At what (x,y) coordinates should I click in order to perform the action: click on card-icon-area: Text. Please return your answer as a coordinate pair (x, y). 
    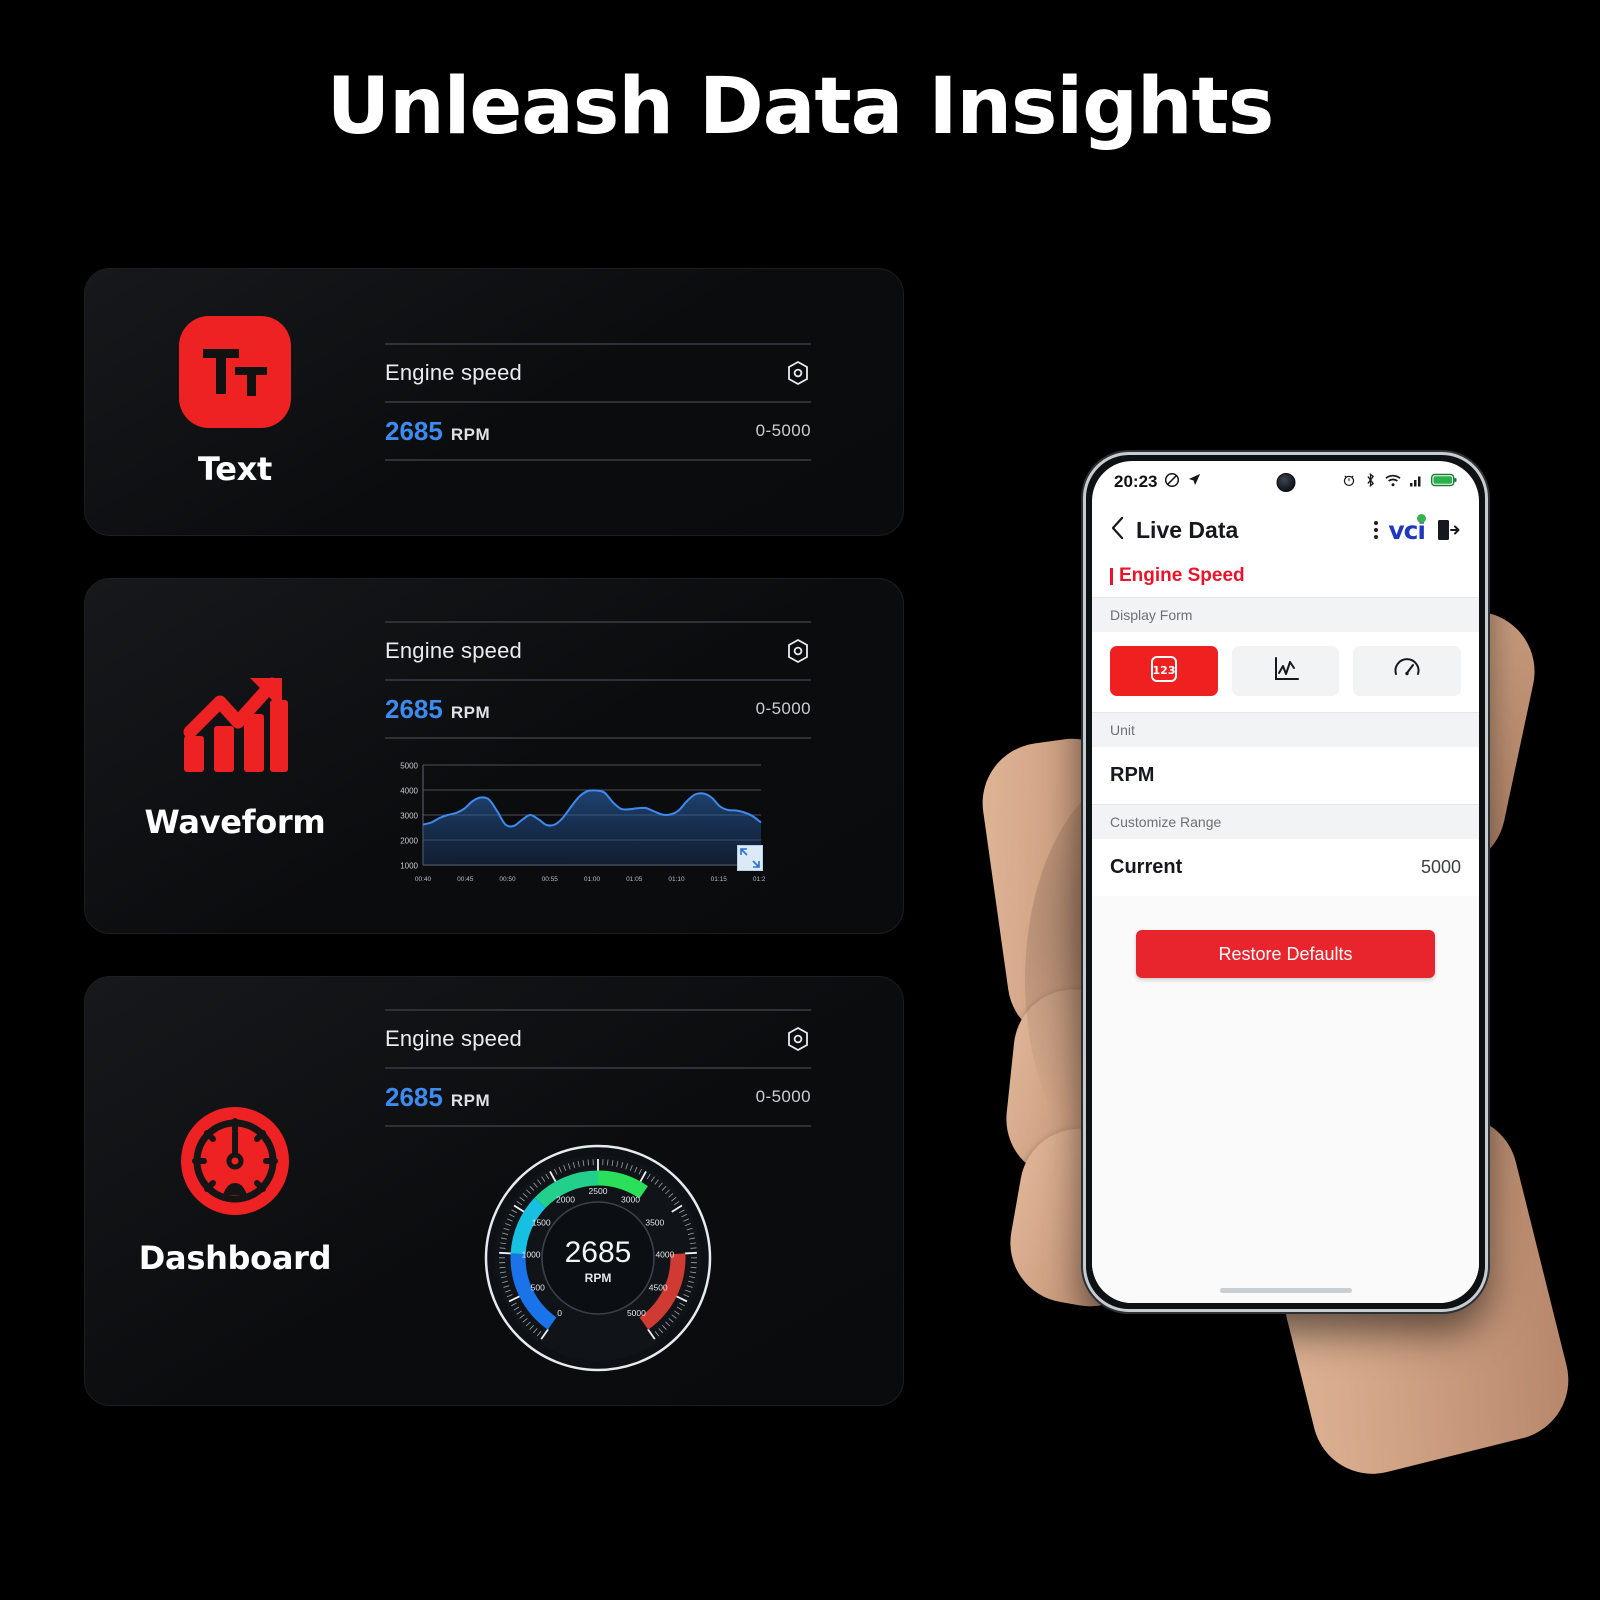
    Looking at the image, I should click on (235, 402).